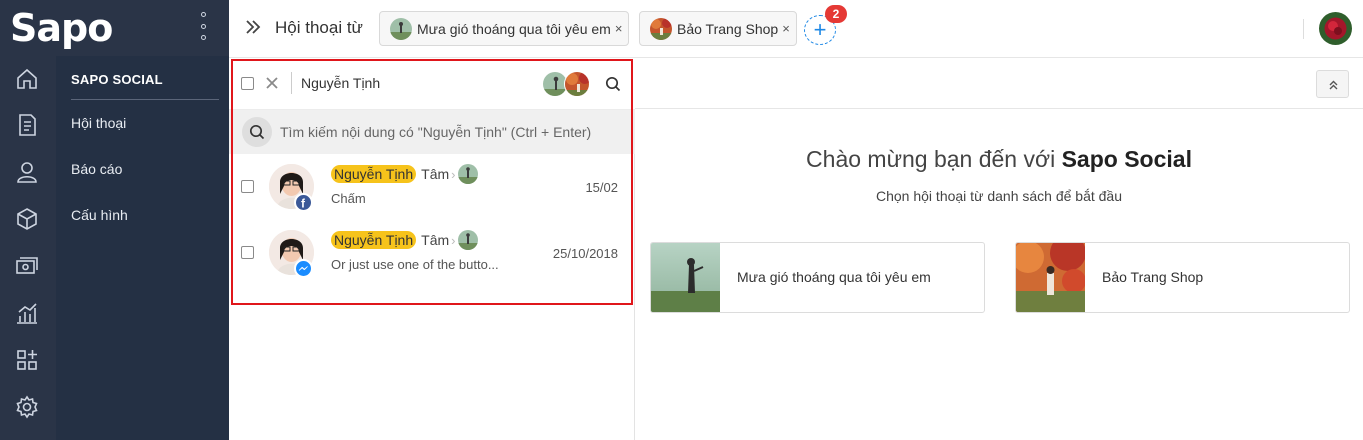 Image resolution: width=1363 pixels, height=440 pixels. What do you see at coordinates (931, 159) in the screenshot?
I see `welcome-prefix: Chào mừng bạn đến với` at bounding box center [931, 159].